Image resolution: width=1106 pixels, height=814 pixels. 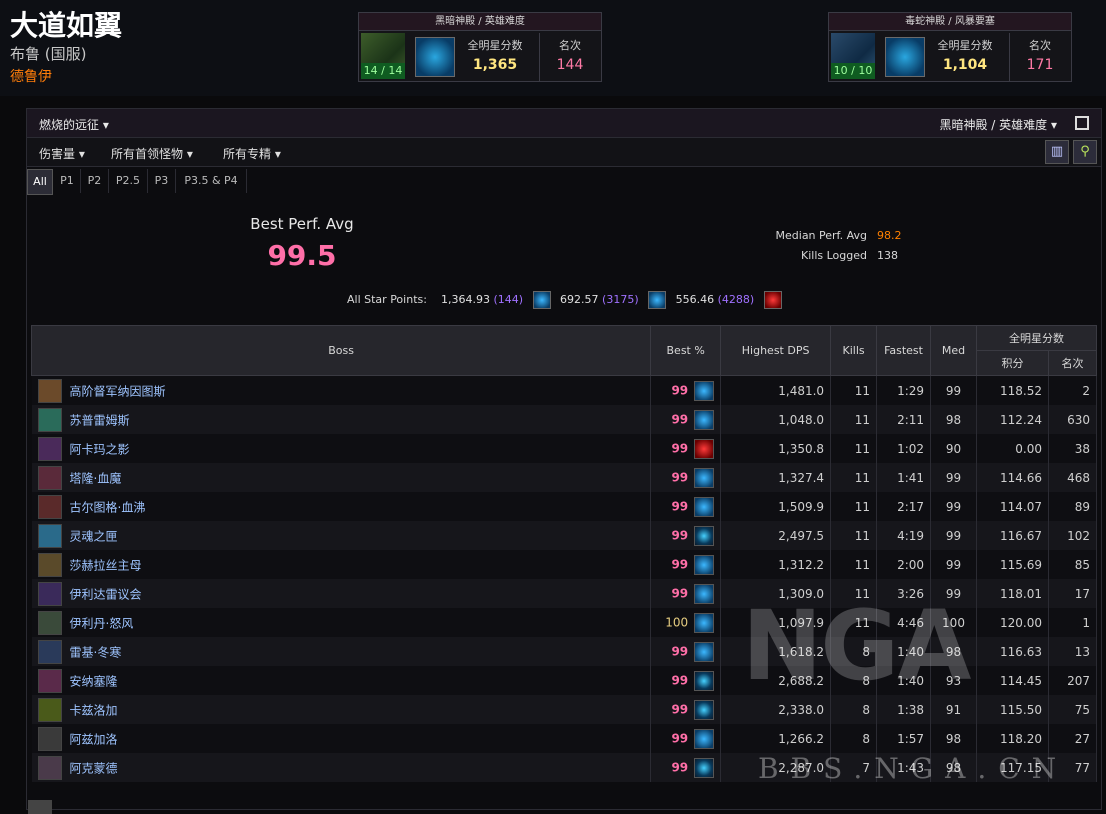 I want to click on col-fastest: Fastest, so click(x=904, y=350).